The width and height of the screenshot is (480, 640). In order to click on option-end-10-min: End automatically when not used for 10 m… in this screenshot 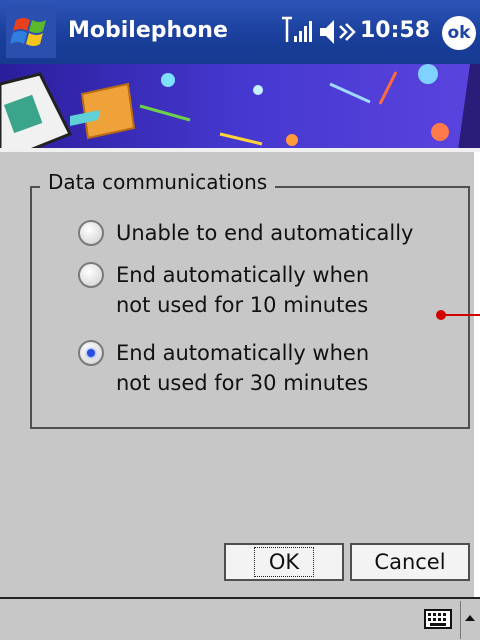, I will do `click(223, 290)`.